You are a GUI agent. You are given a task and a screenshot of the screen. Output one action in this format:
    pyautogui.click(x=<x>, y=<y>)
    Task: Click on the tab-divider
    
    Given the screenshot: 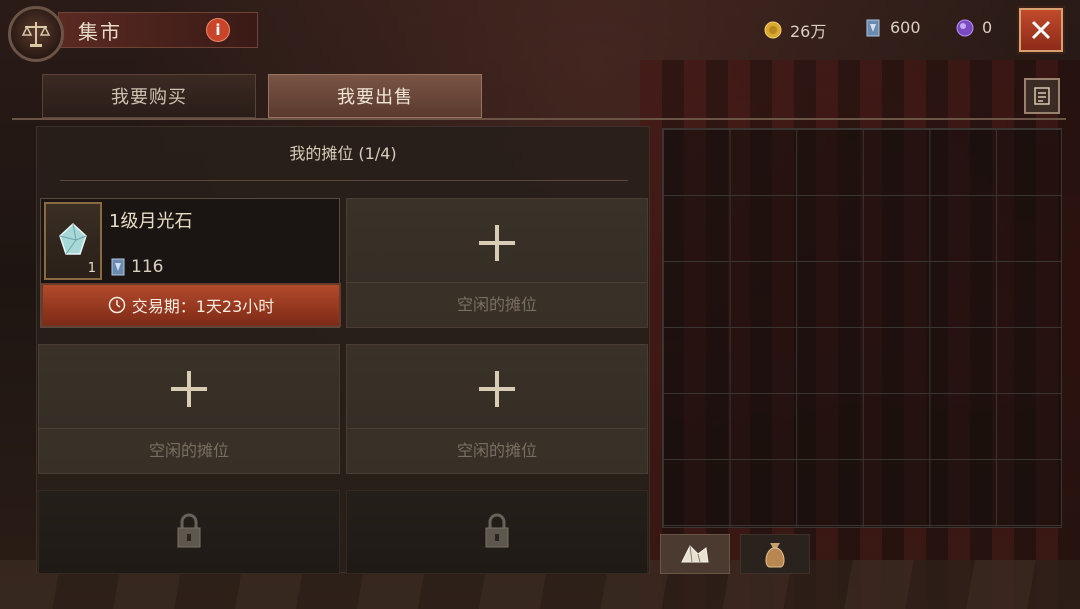 What is the action you would take?
    pyautogui.click(x=539, y=119)
    